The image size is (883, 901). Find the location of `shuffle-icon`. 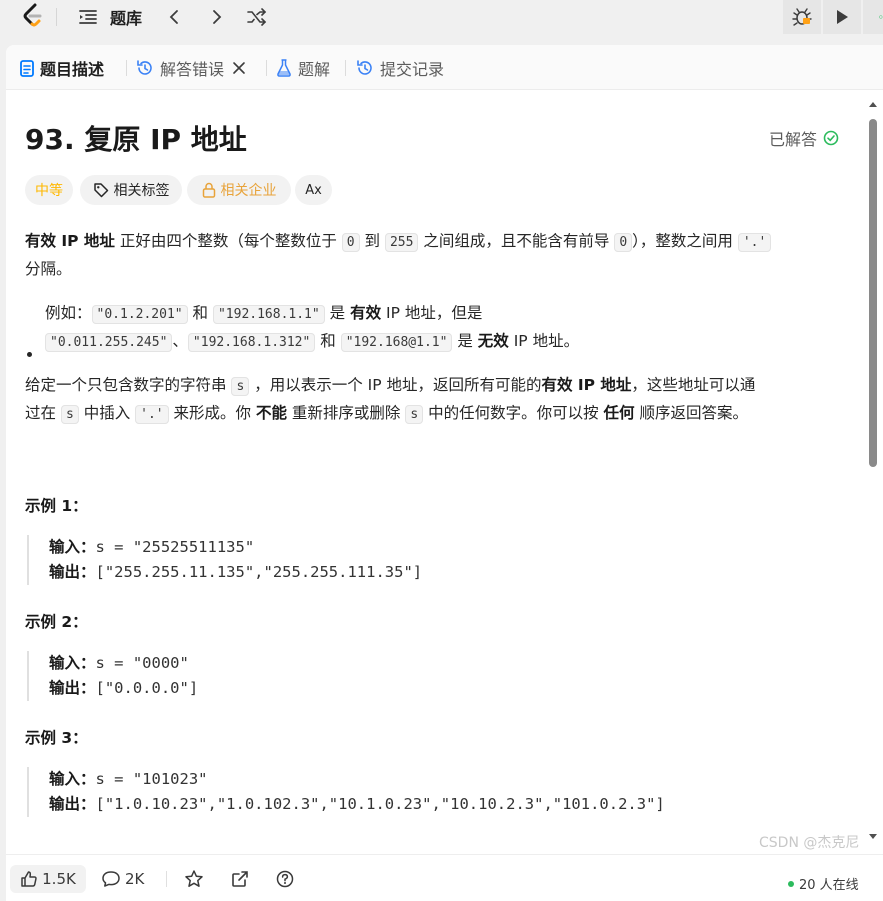

shuffle-icon is located at coordinates (257, 17).